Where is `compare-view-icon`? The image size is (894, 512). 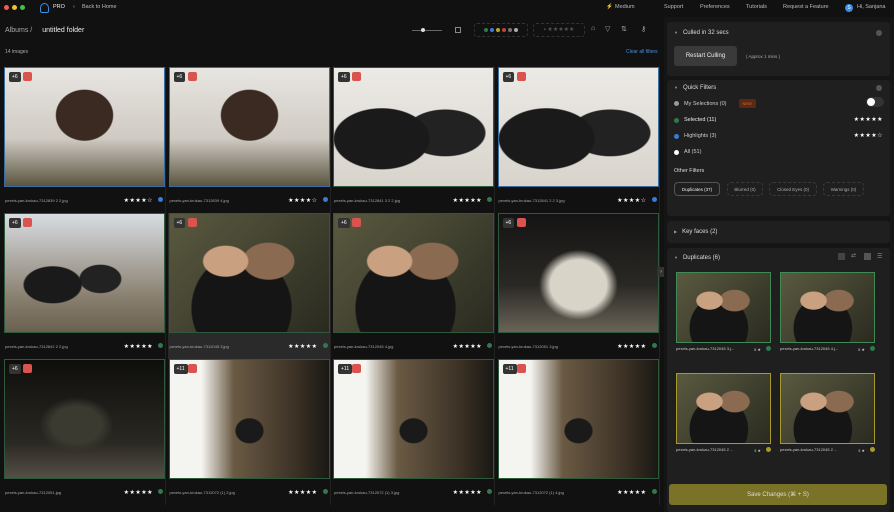 compare-view-icon is located at coordinates (867, 256).